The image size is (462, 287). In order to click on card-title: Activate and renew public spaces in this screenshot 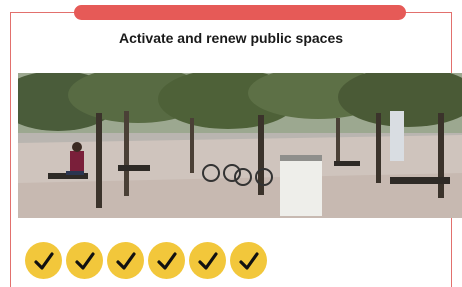, I will do `click(231, 38)`.